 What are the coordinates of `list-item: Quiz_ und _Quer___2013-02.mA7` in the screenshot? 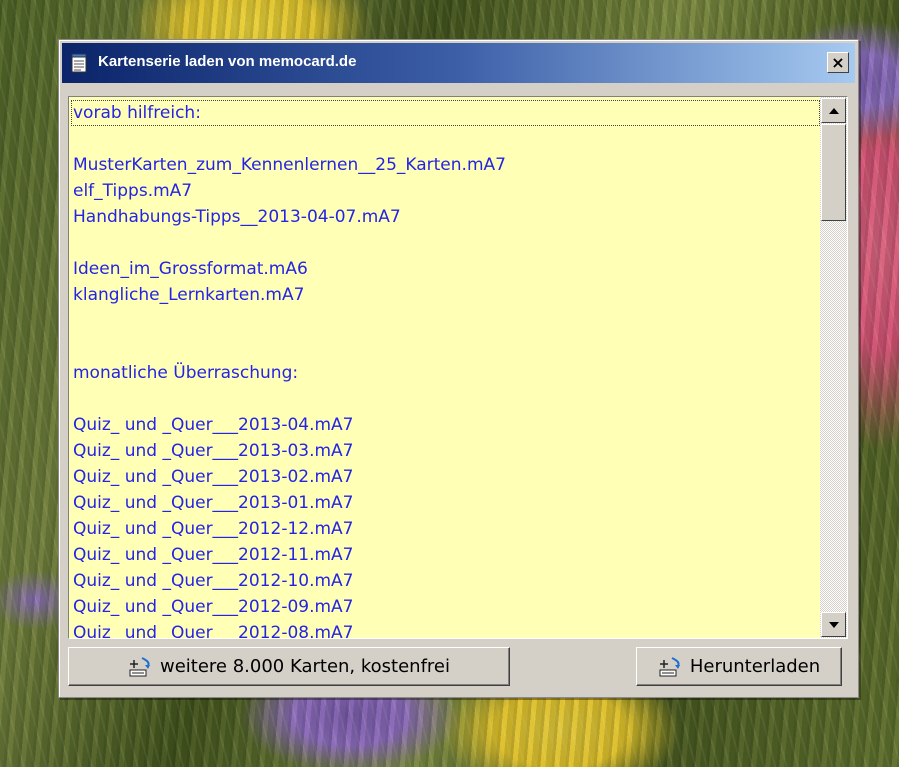 It's located at (445, 477).